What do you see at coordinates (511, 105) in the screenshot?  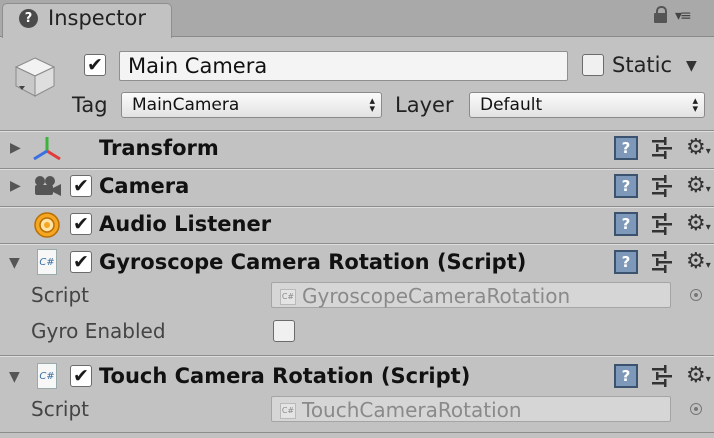 I see `layer-value: Default` at bounding box center [511, 105].